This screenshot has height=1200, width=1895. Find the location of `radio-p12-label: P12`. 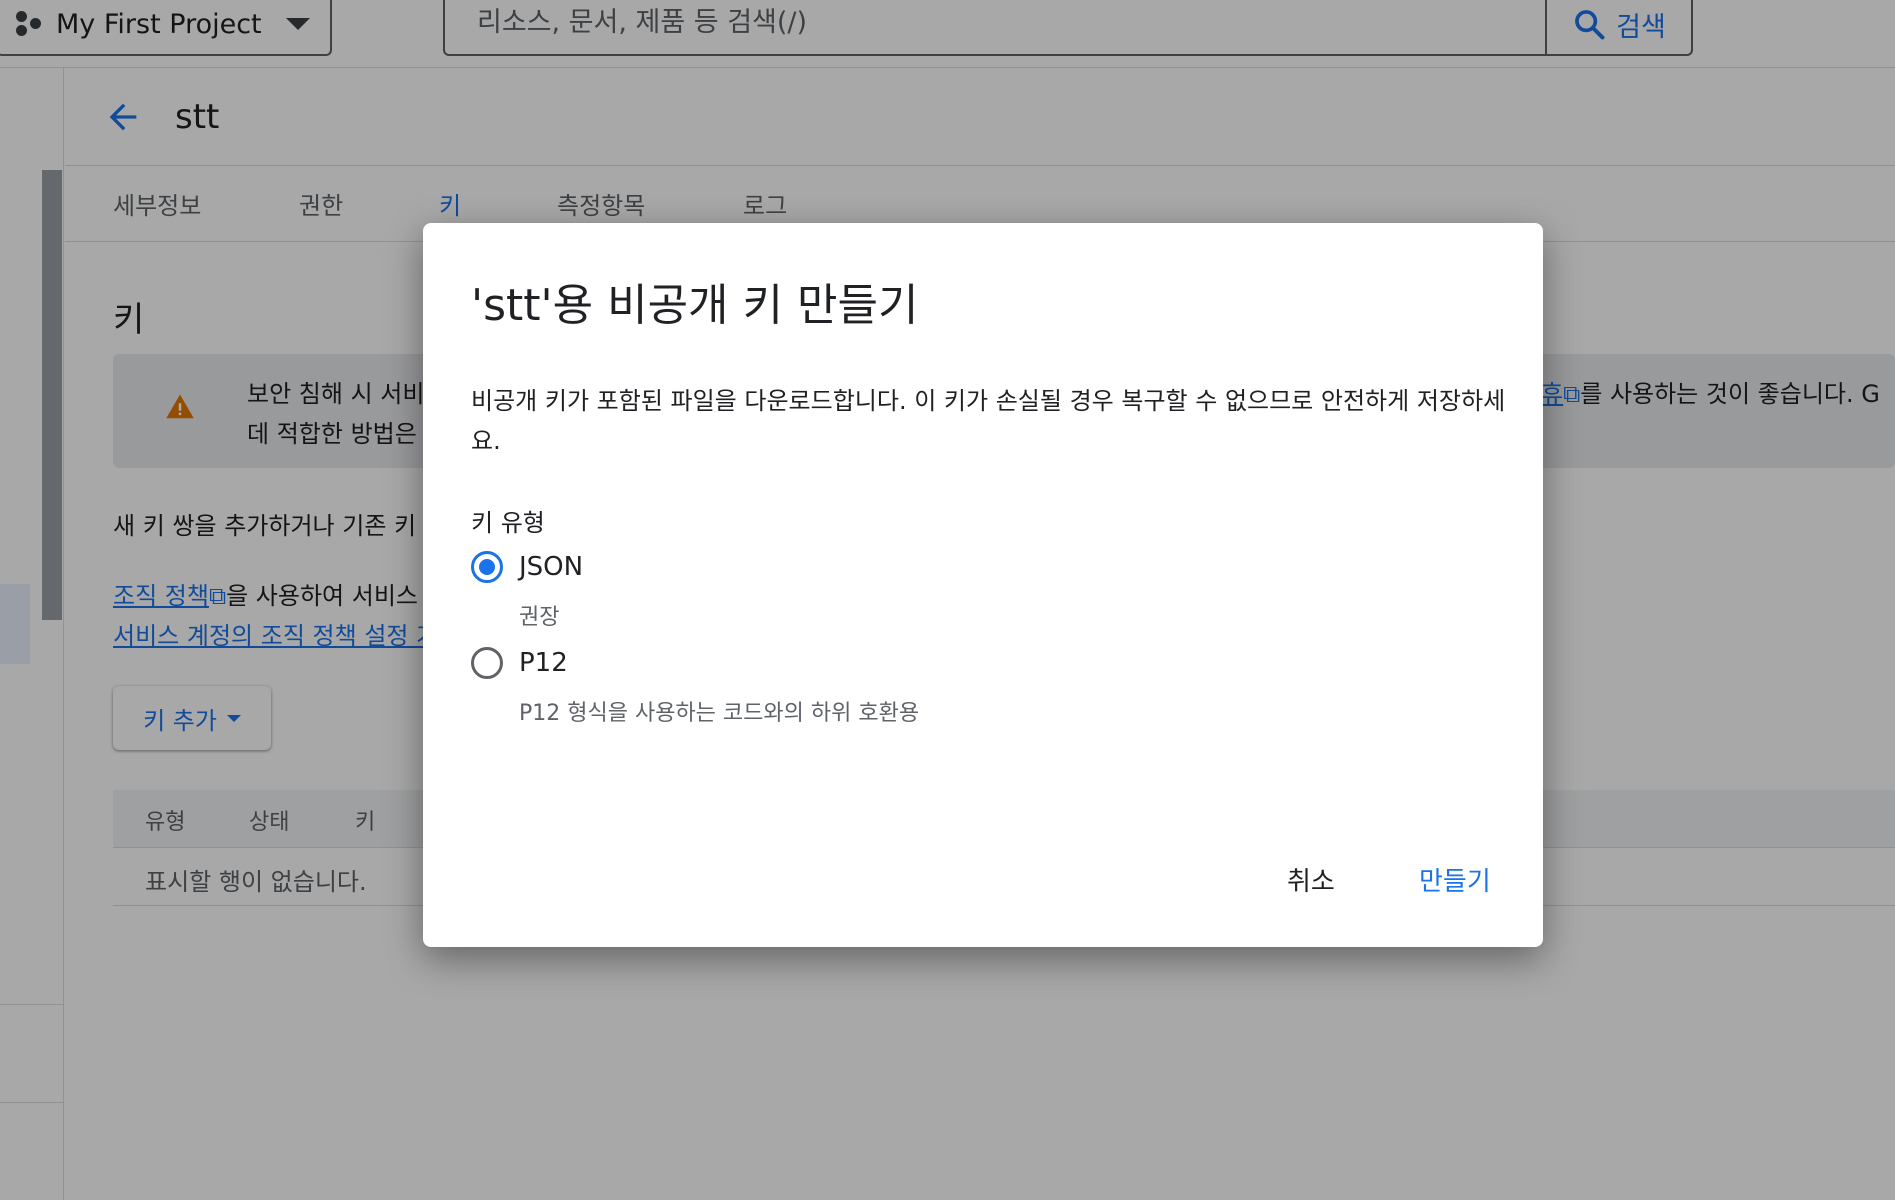

radio-p12-label: P12 is located at coordinates (543, 663).